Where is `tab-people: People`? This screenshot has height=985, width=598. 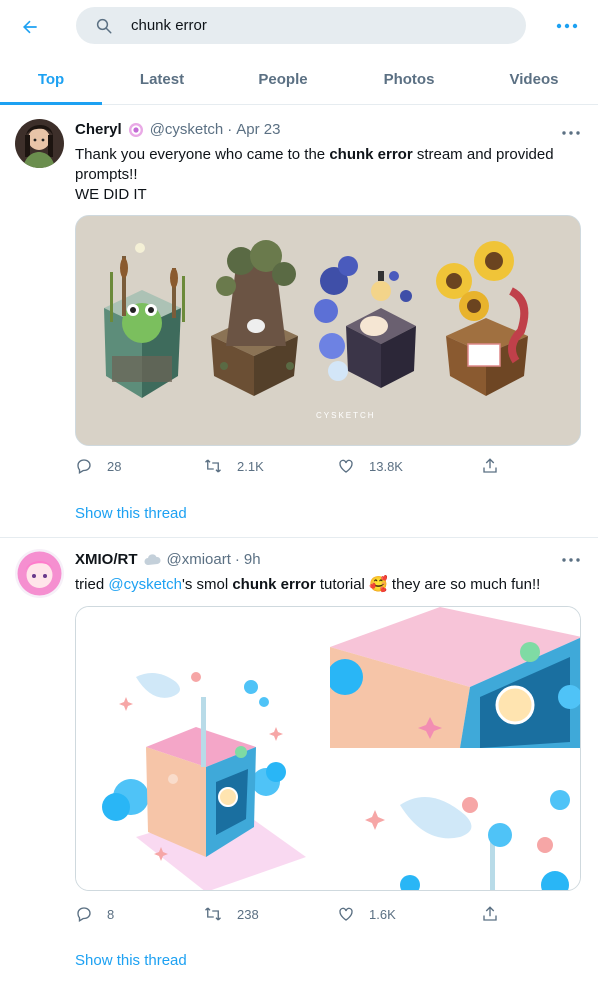
tab-people: People is located at coordinates (283, 79).